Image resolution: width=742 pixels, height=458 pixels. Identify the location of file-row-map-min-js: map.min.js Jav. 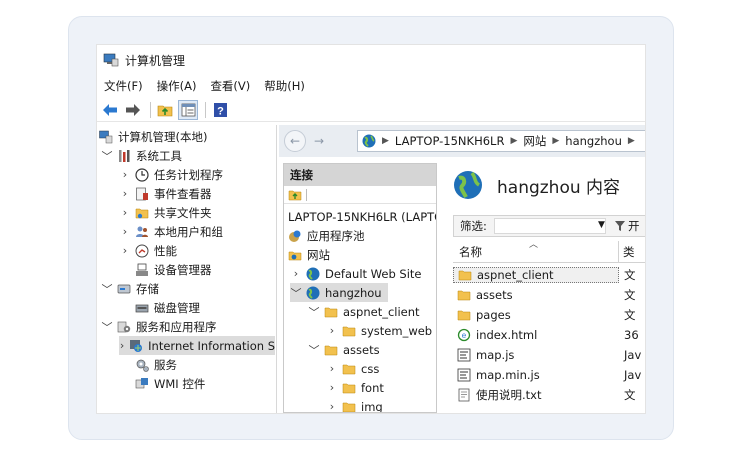
(549, 375).